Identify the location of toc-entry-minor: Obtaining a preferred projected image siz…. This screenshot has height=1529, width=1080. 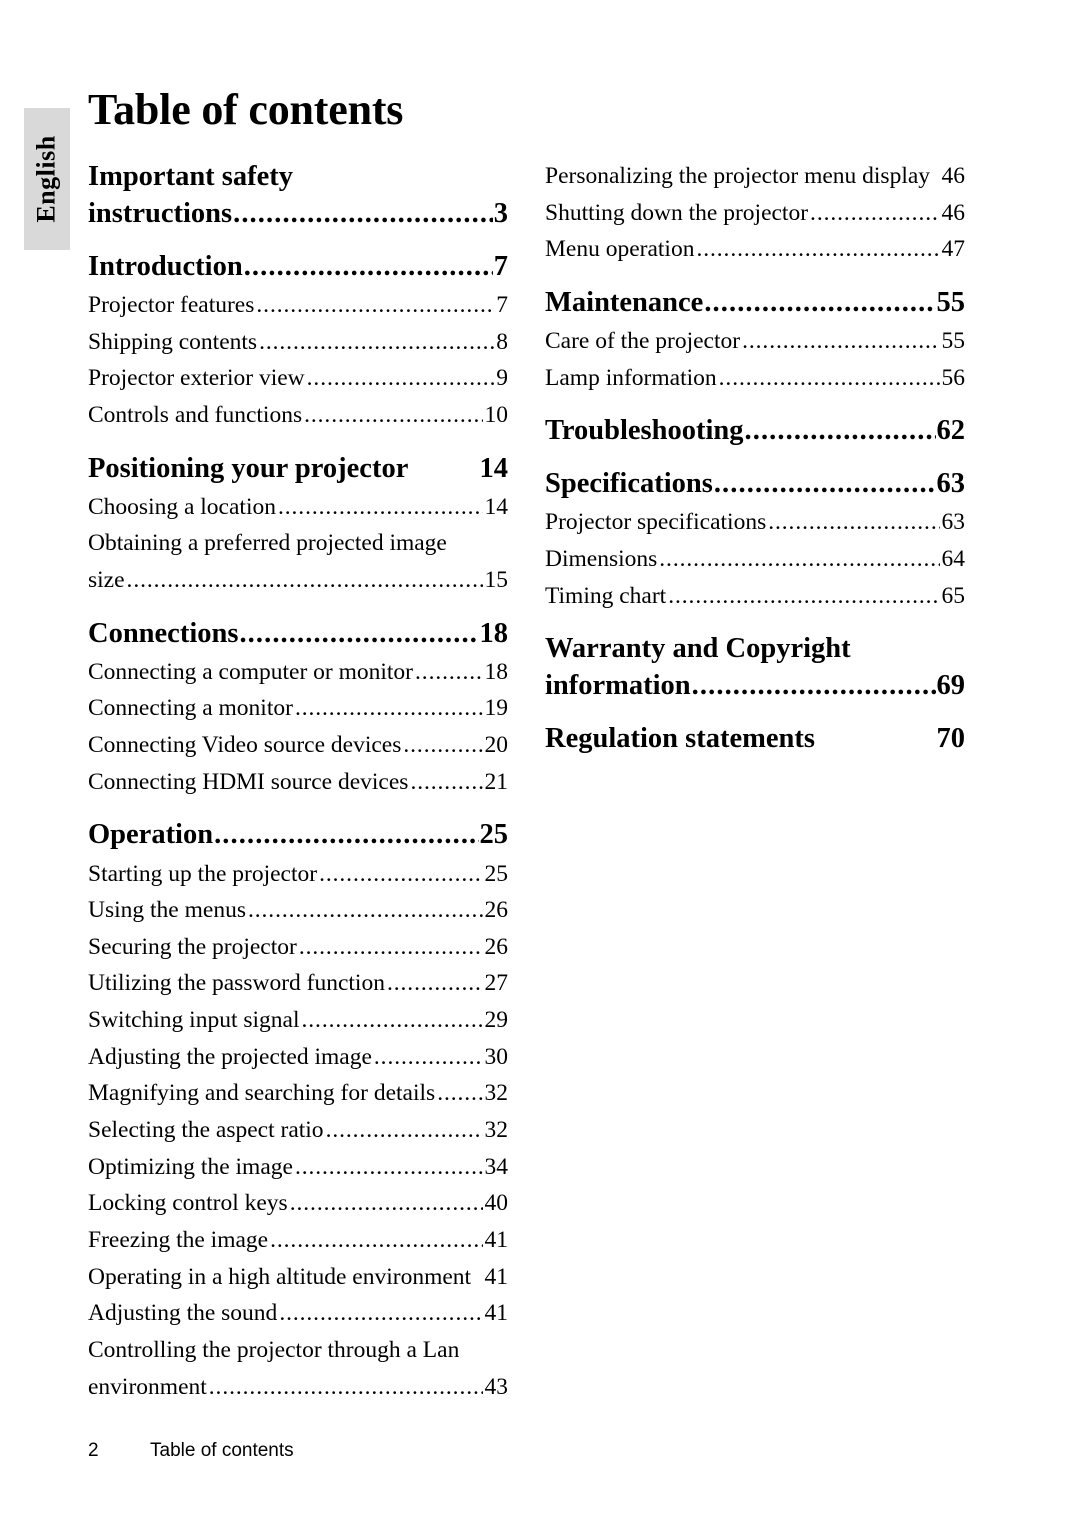
(298, 561).